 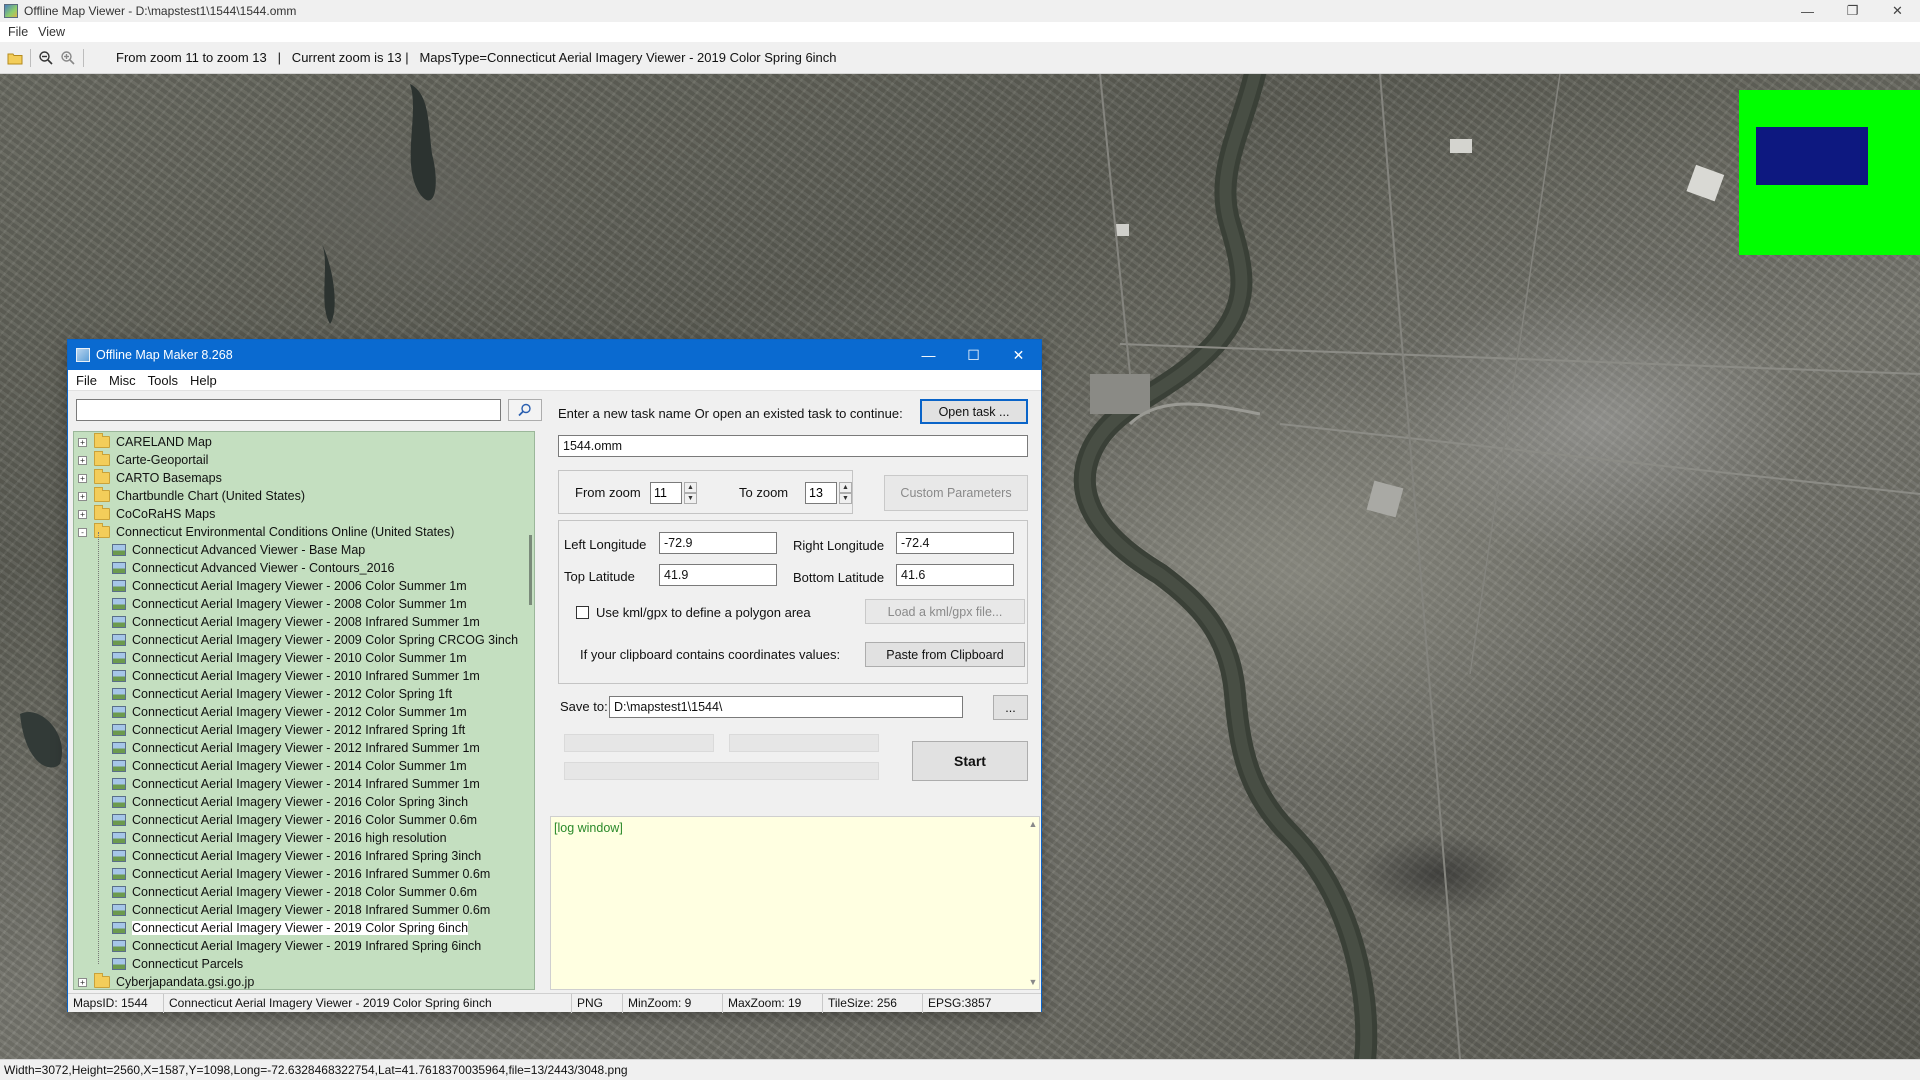 I want to click on dialog-close-button: ✕, so click(x=1018, y=355).